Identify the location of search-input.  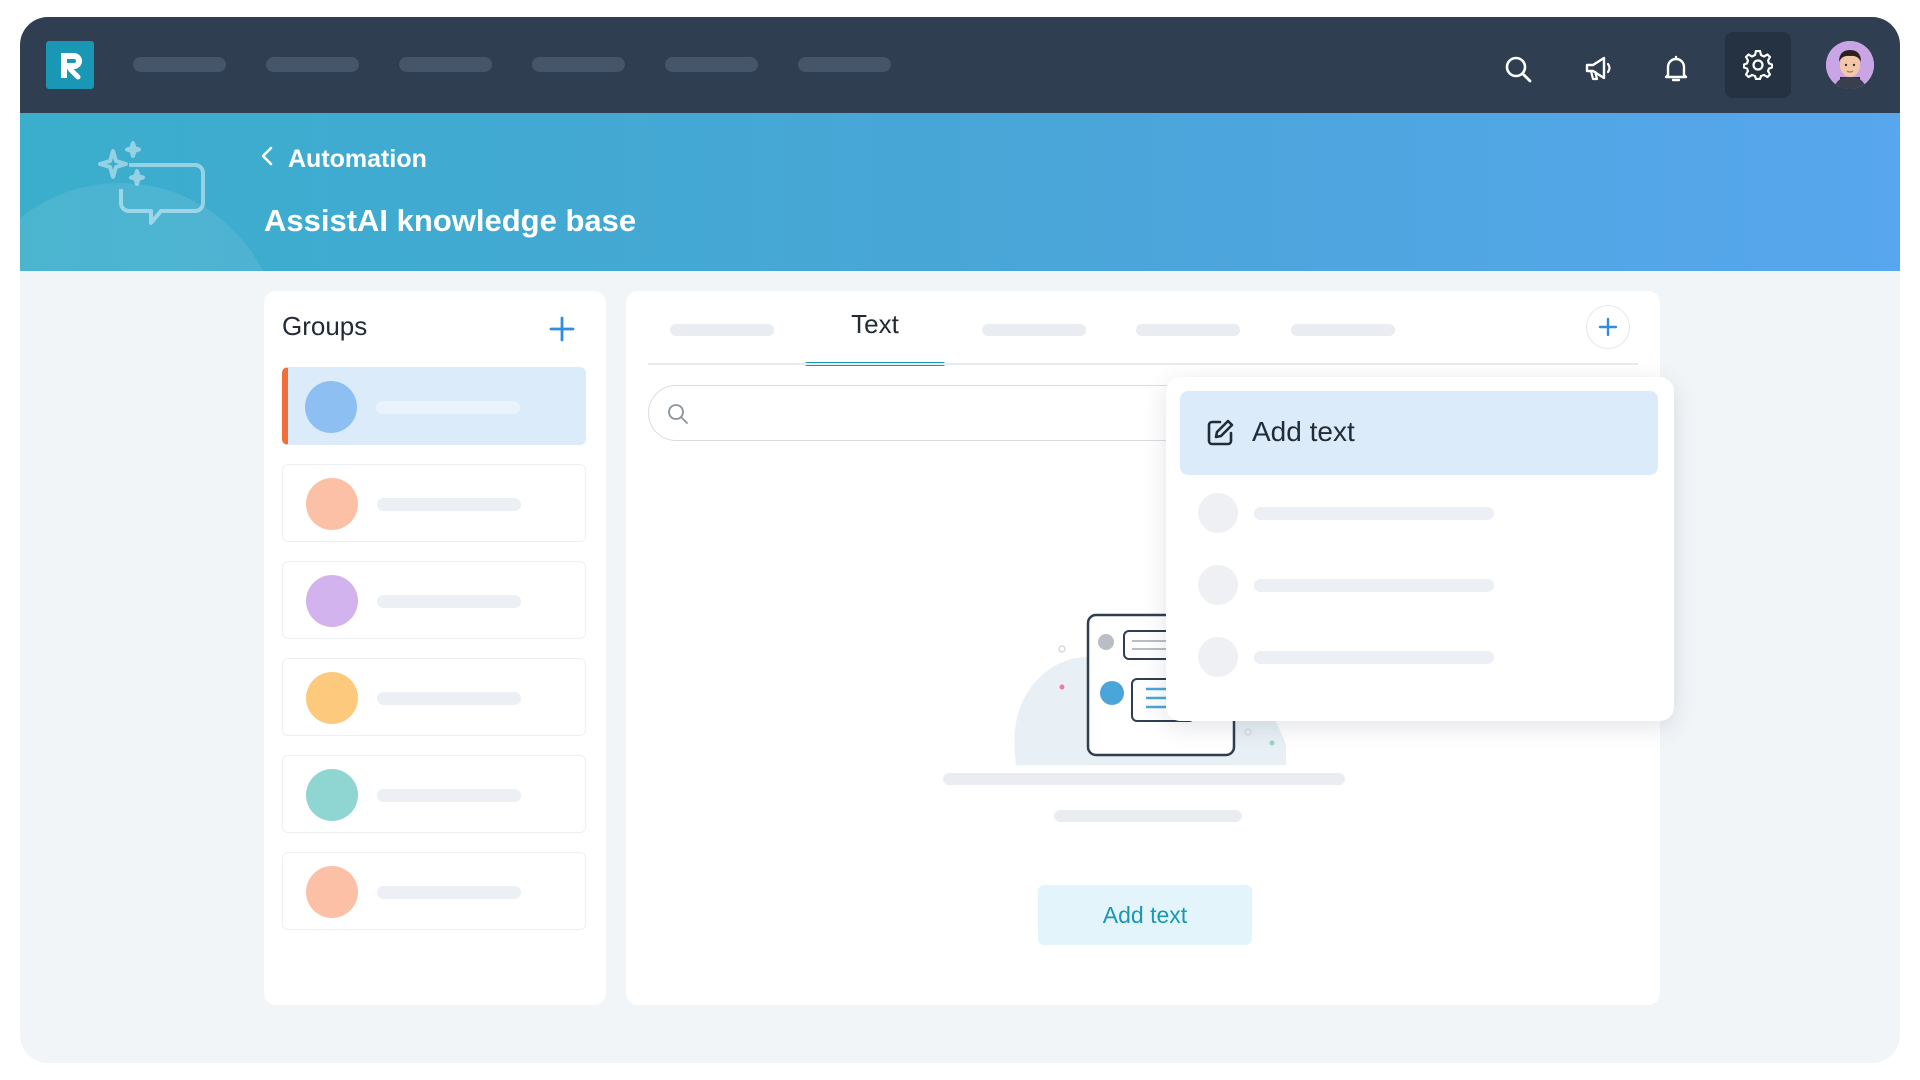
(966, 414).